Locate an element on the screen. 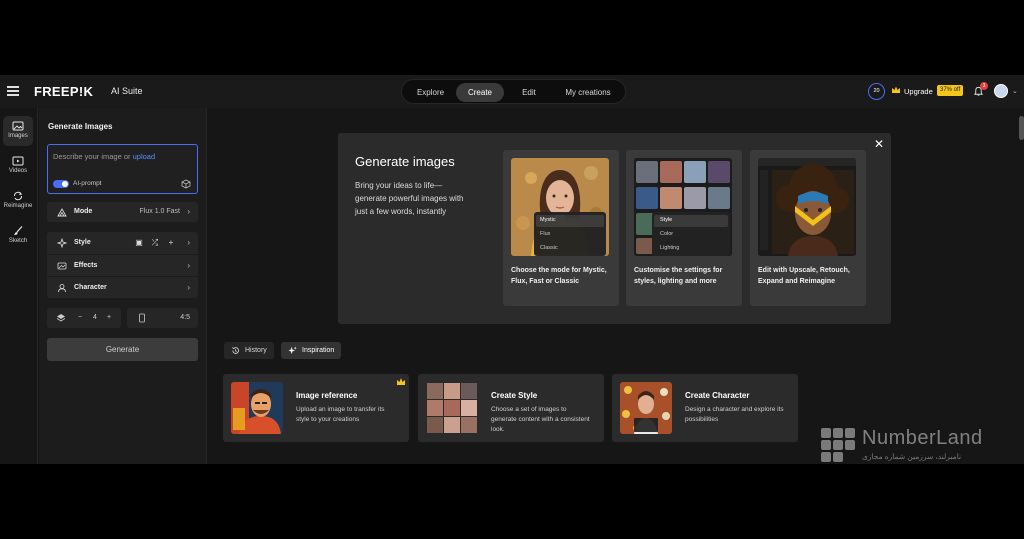 This screenshot has width=1024, height=539. settings-group: Style ▣ ⤮ + › Effects › Character › is located at coordinates (122, 265).